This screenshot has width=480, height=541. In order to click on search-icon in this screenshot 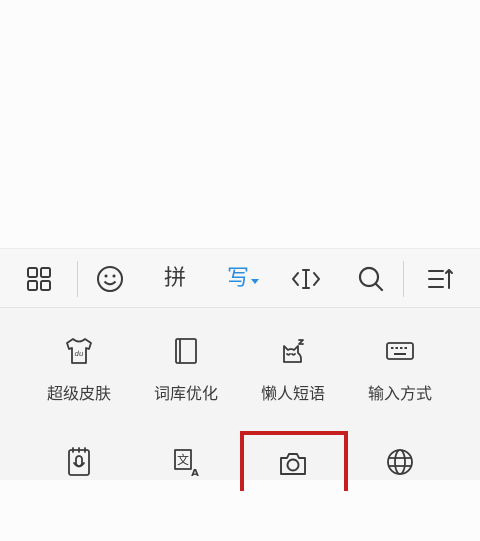, I will do `click(371, 279)`.